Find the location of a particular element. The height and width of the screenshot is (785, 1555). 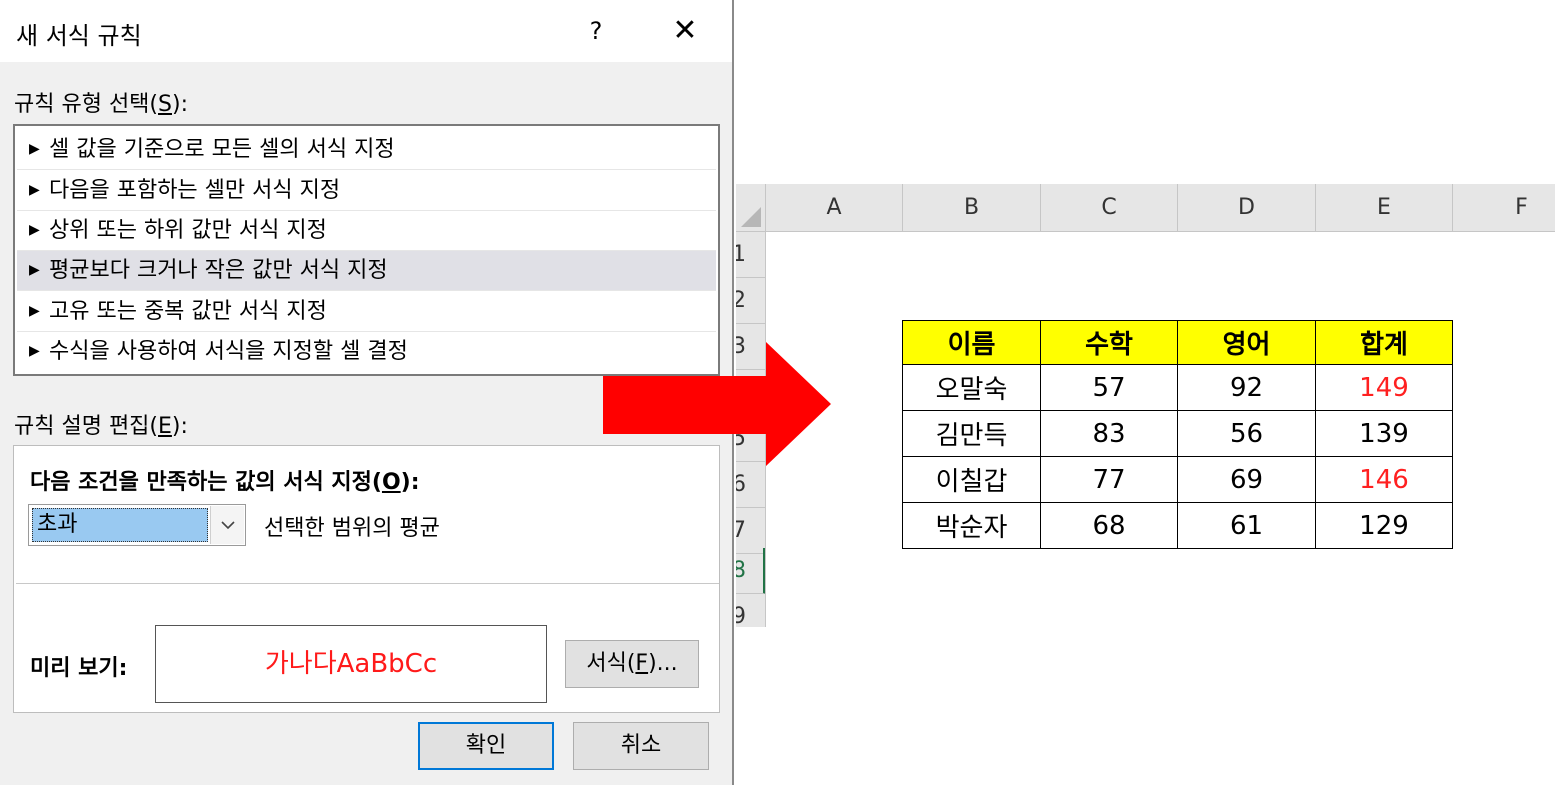

total-cell: 139 is located at coordinates (1384, 433).